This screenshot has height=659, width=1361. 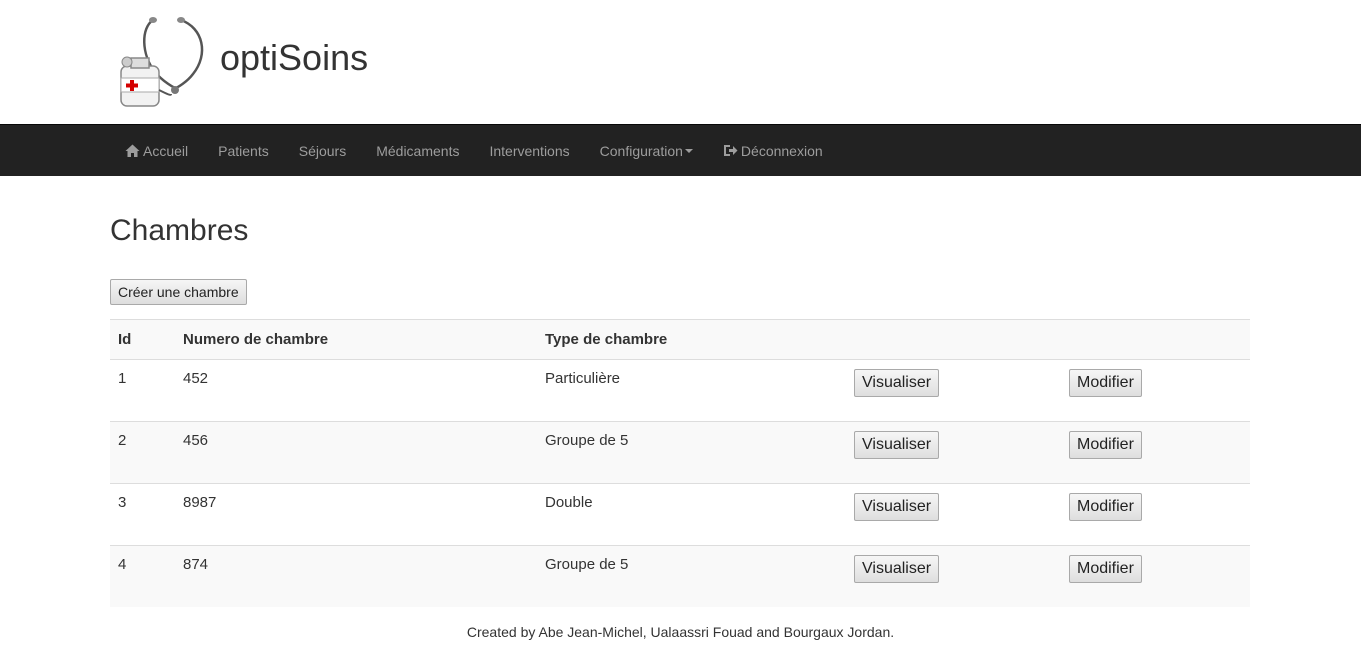 I want to click on nav-item-interventions: Interventions, so click(x=529, y=150).